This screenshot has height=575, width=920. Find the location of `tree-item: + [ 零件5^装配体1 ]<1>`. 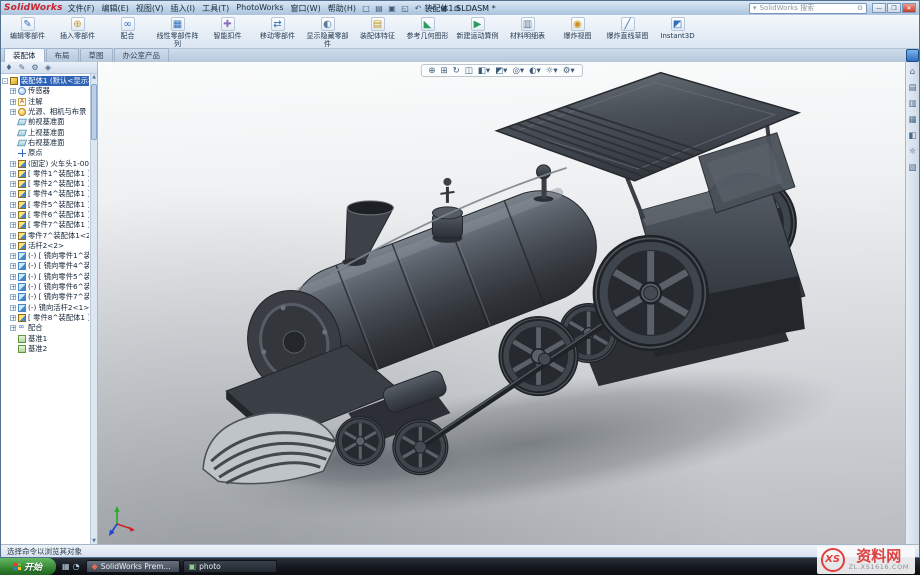

tree-item: + [ 零件5^装配体1 ]<1> is located at coordinates (45, 205).